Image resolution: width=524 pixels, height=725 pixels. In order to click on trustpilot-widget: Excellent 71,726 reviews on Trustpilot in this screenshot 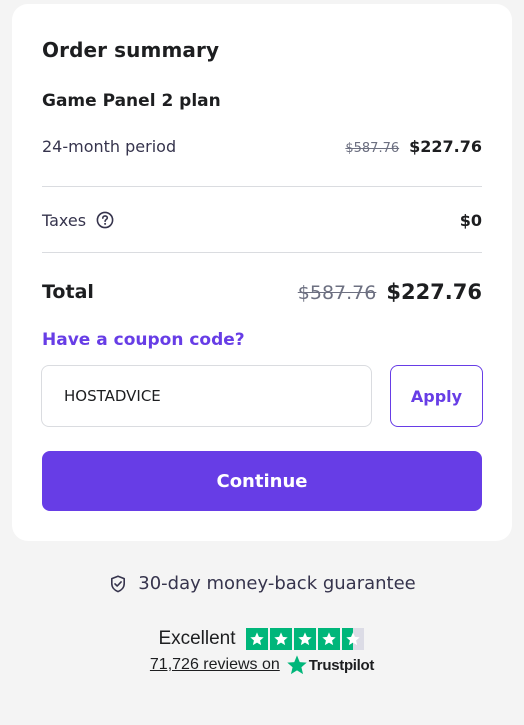, I will do `click(262, 652)`.